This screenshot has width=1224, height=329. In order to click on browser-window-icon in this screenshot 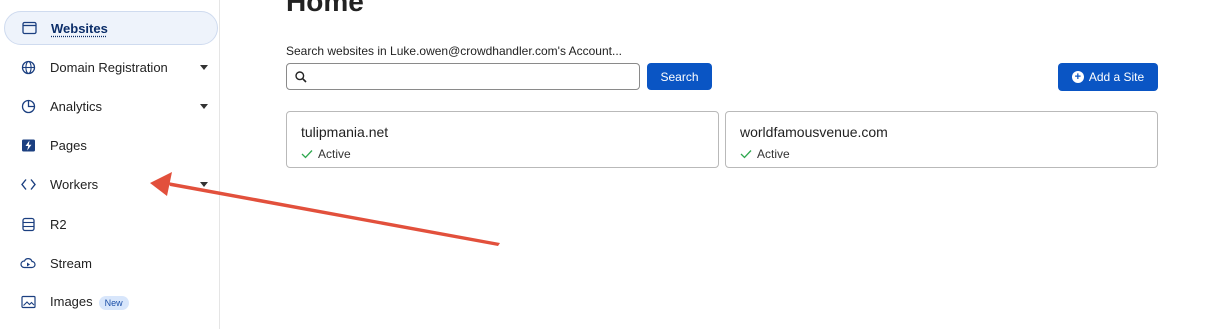, I will do `click(29, 28)`.